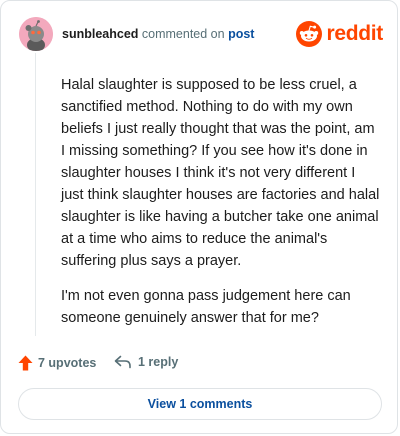 The width and height of the screenshot is (400, 436). What do you see at coordinates (67, 363) in the screenshot?
I see `upvote-count: 7 upvotes` at bounding box center [67, 363].